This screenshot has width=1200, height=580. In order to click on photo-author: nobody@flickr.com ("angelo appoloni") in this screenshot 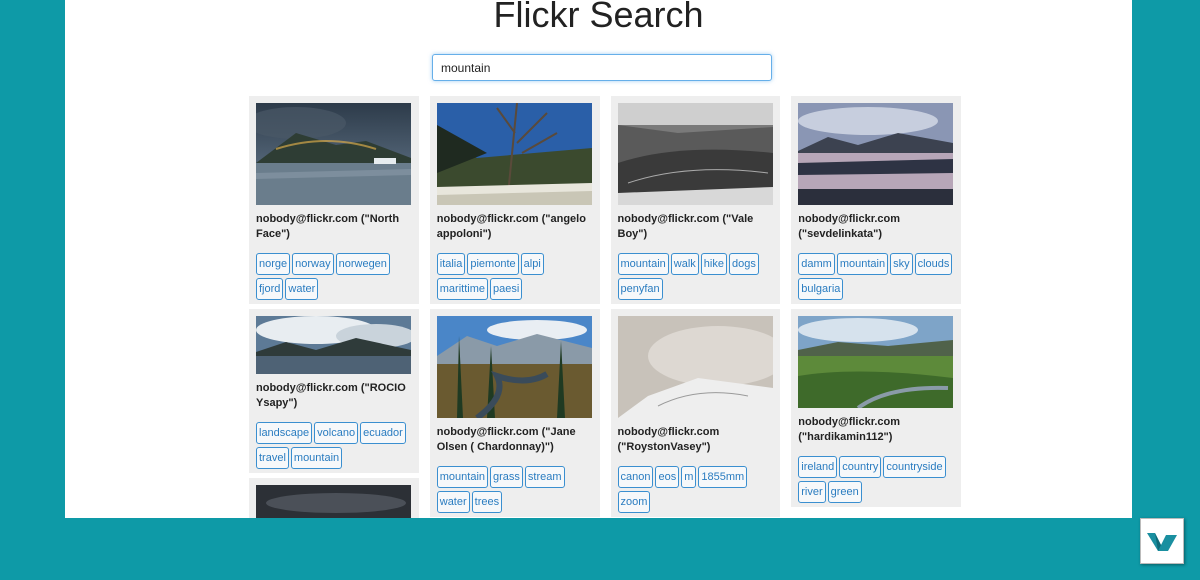, I will do `click(511, 226)`.